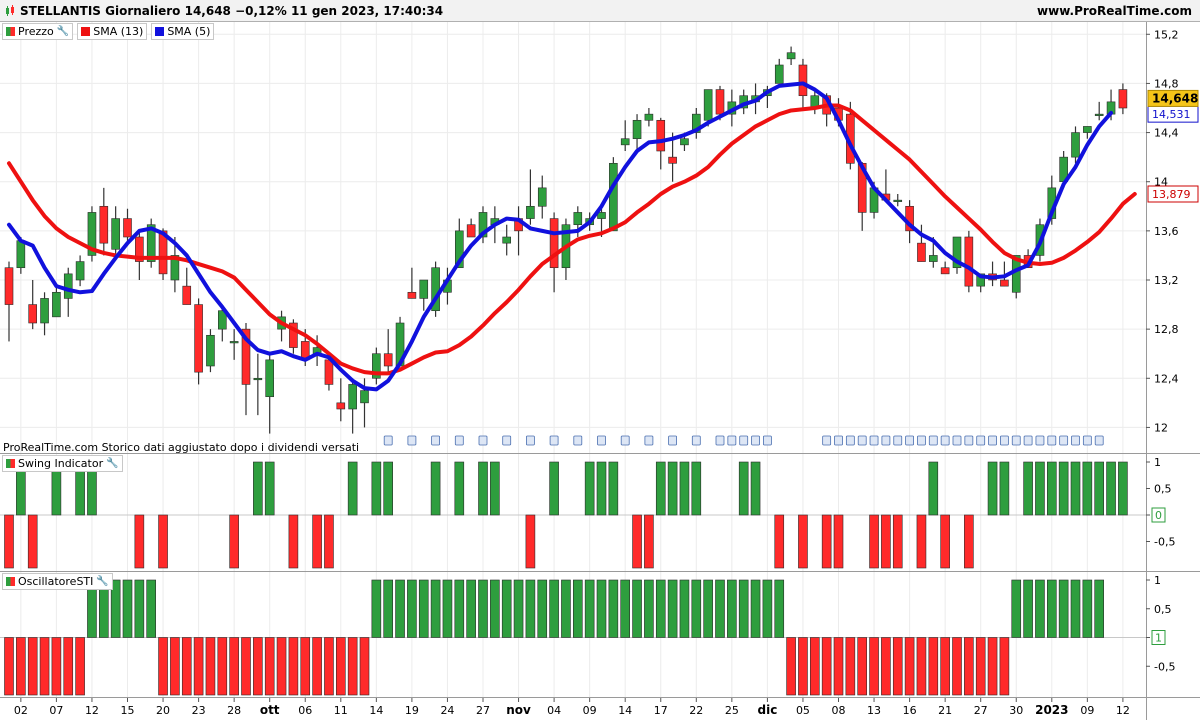 This screenshot has height=720, width=1200. Describe the element at coordinates (1171, 194) in the screenshot. I see `sma13-value-label: 13,879` at that location.